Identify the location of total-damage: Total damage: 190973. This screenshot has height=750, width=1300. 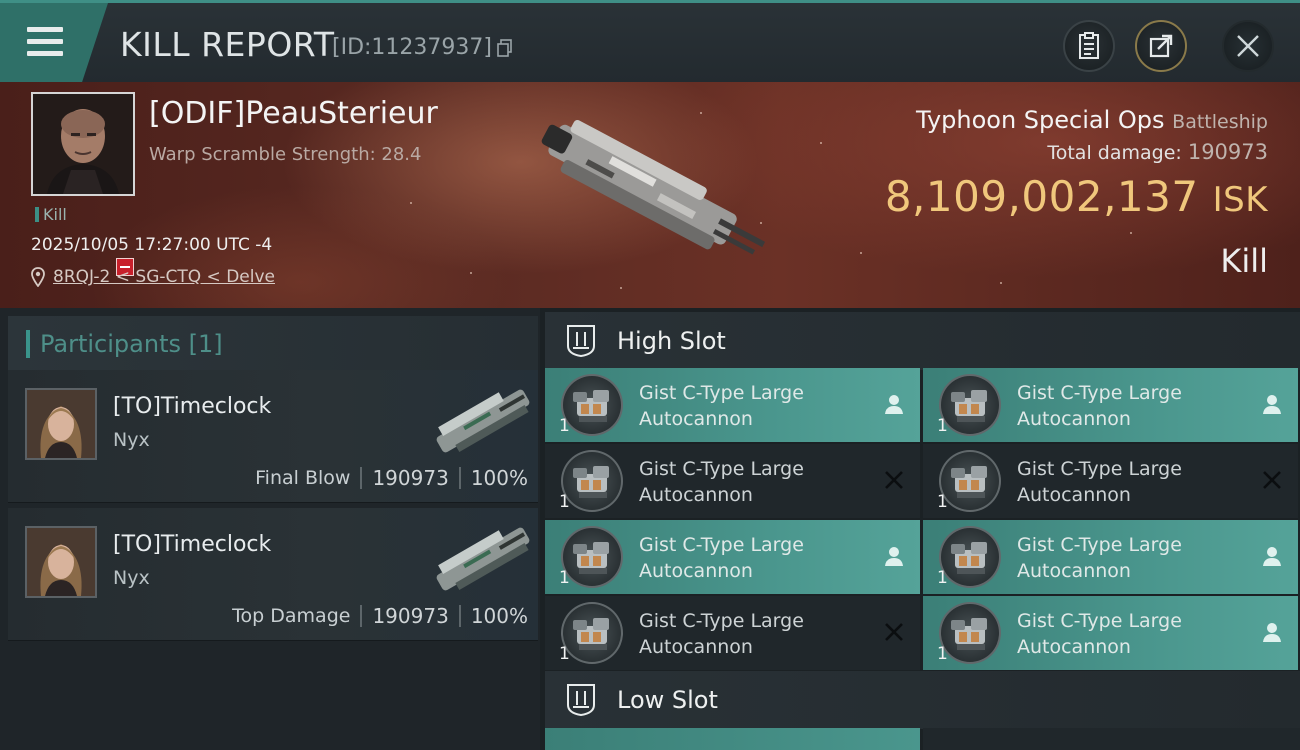
(1157, 152).